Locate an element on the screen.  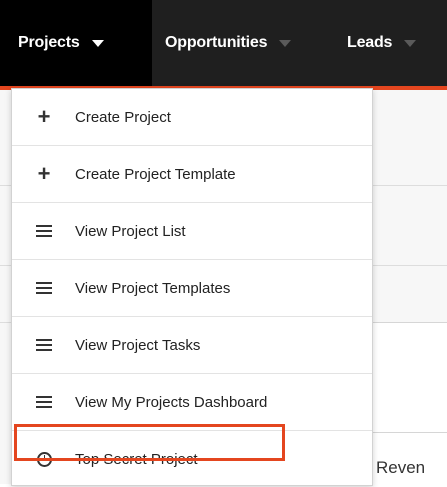
menu-item-label: Create Project is located at coordinates (123, 117).